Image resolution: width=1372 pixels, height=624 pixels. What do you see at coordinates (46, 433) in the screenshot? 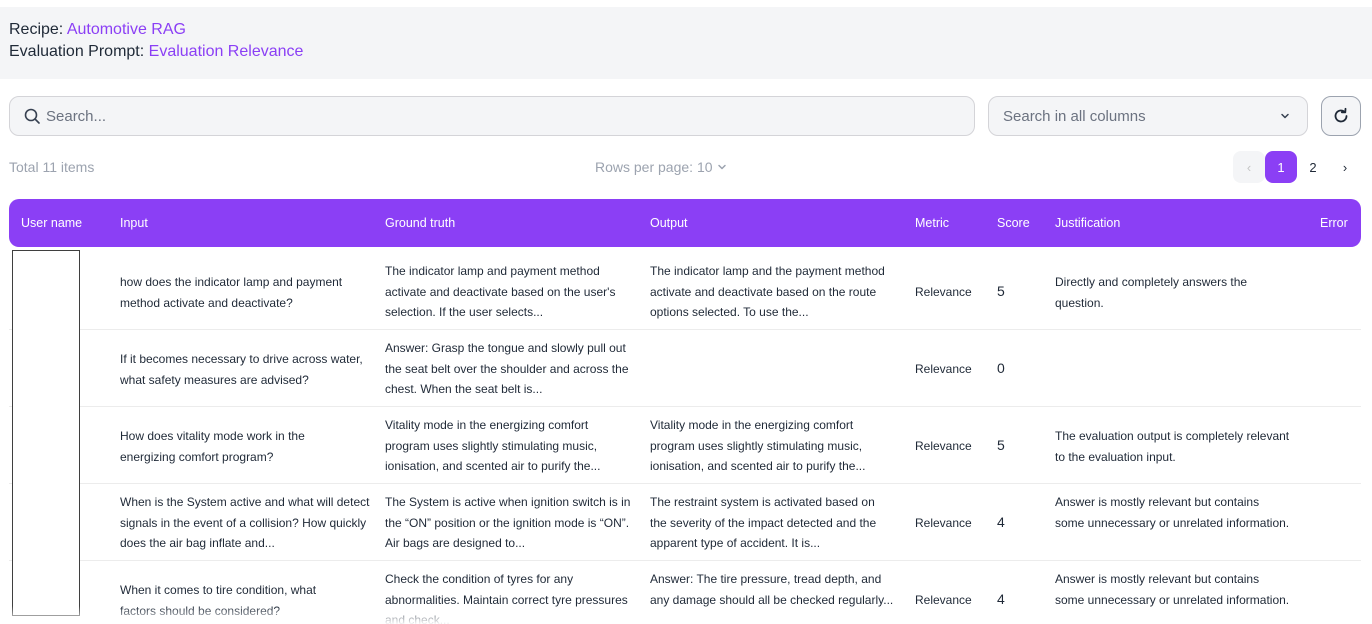
I see `user-name-column-cells` at bounding box center [46, 433].